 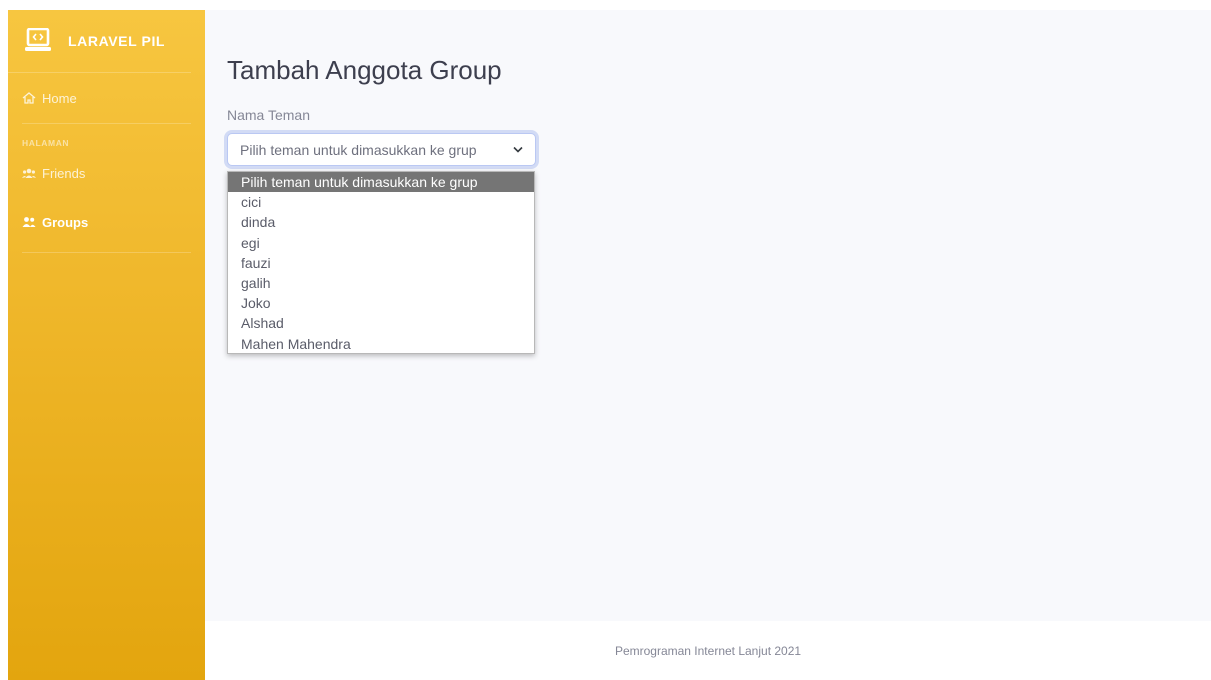 I want to click on sidebar-item-groups: Groups, so click(x=106, y=222).